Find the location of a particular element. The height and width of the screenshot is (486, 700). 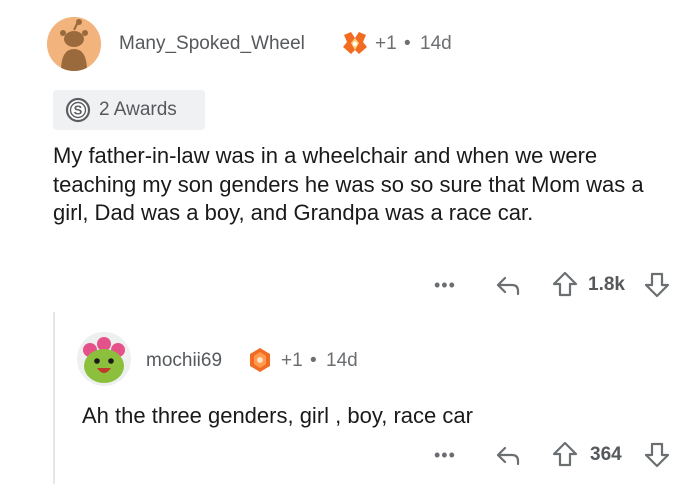

reply-avatar is located at coordinates (104, 359).